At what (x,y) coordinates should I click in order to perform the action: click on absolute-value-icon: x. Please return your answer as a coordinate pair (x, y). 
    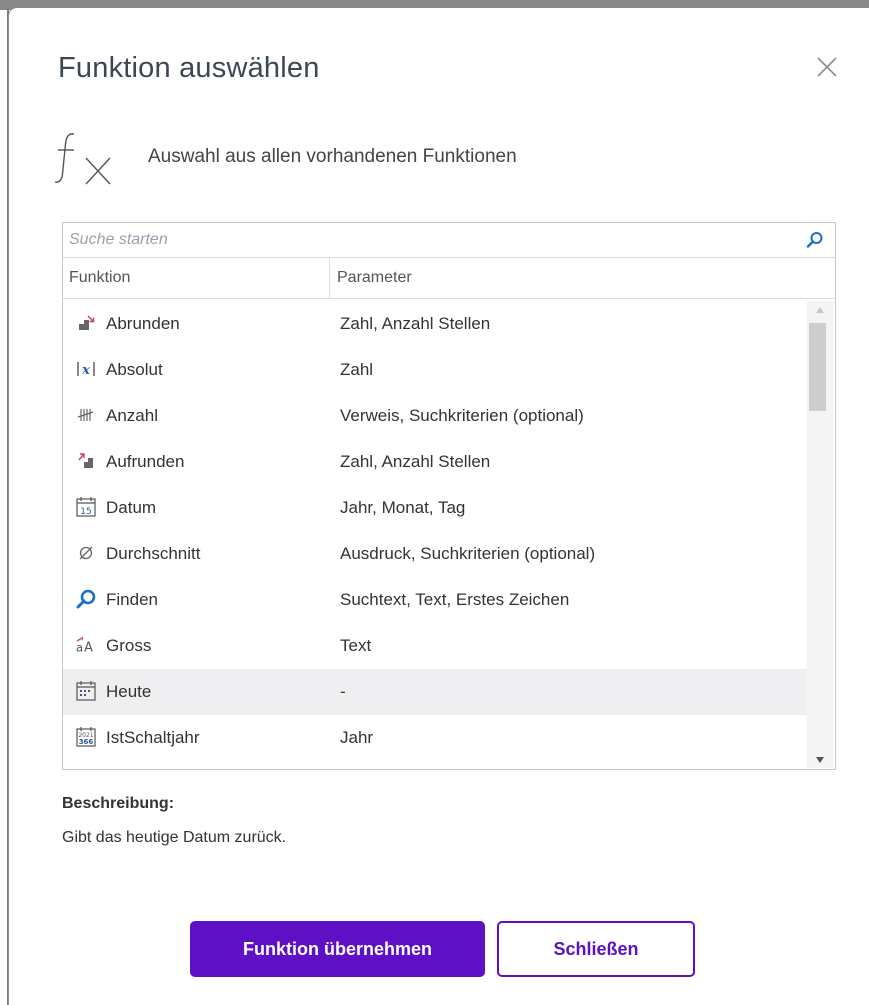
    Looking at the image, I should click on (86, 369).